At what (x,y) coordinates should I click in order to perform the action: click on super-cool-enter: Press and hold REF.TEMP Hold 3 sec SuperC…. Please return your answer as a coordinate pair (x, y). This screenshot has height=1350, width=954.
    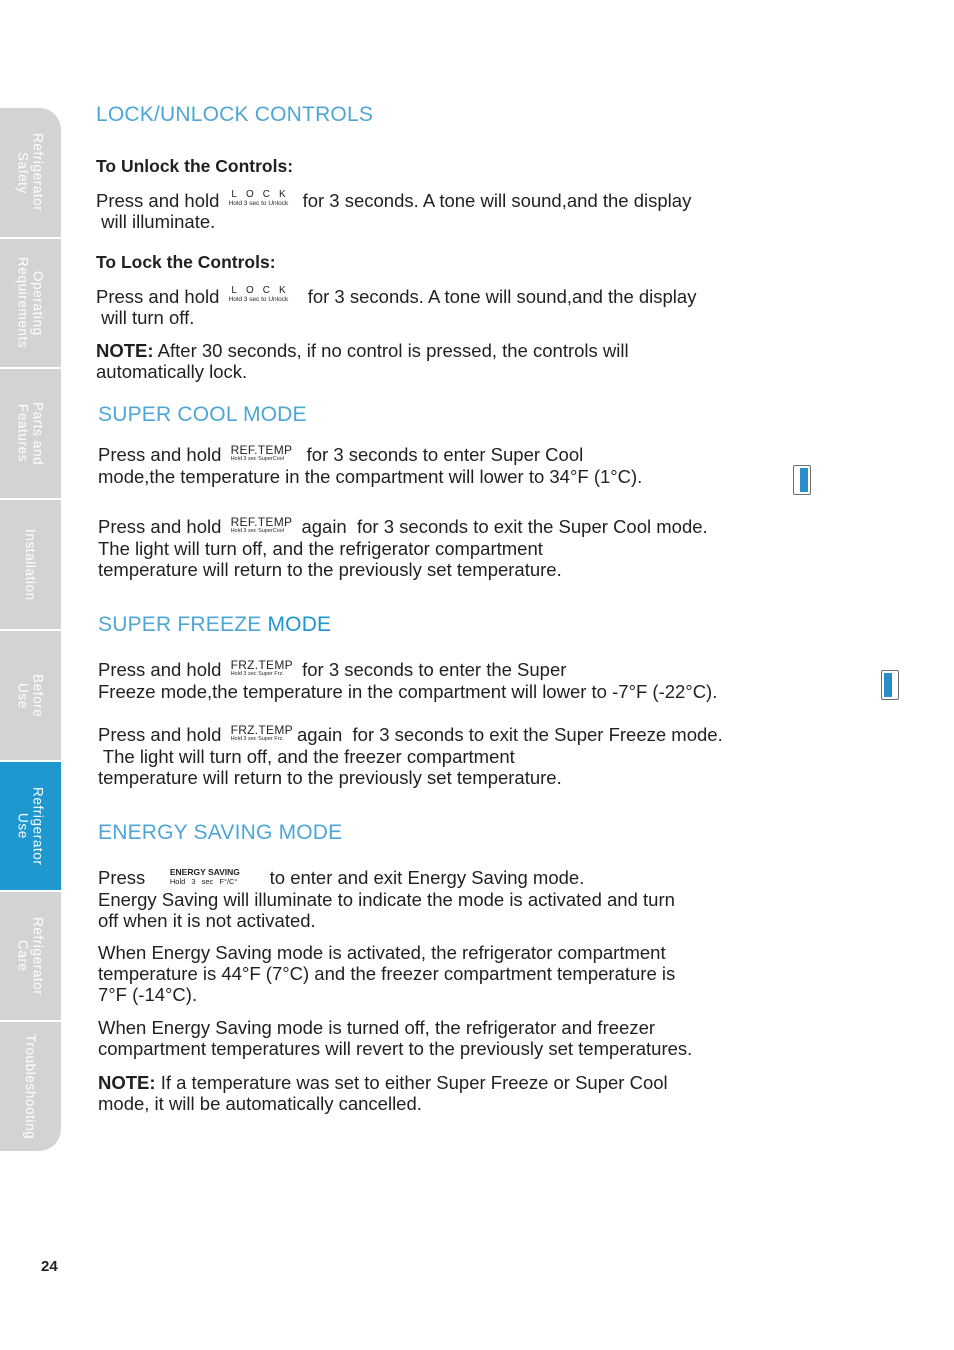
    Looking at the image, I should click on (370, 465).